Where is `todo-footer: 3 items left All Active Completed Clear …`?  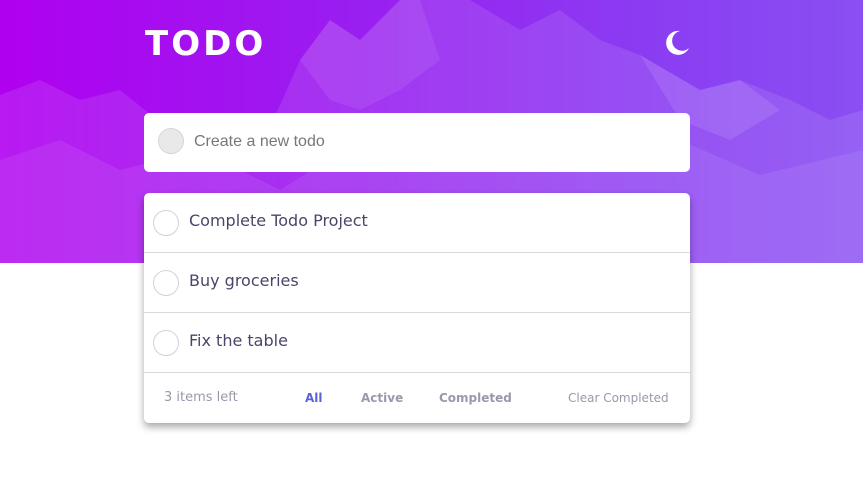
todo-footer: 3 items left All Active Completed Clear … is located at coordinates (417, 398).